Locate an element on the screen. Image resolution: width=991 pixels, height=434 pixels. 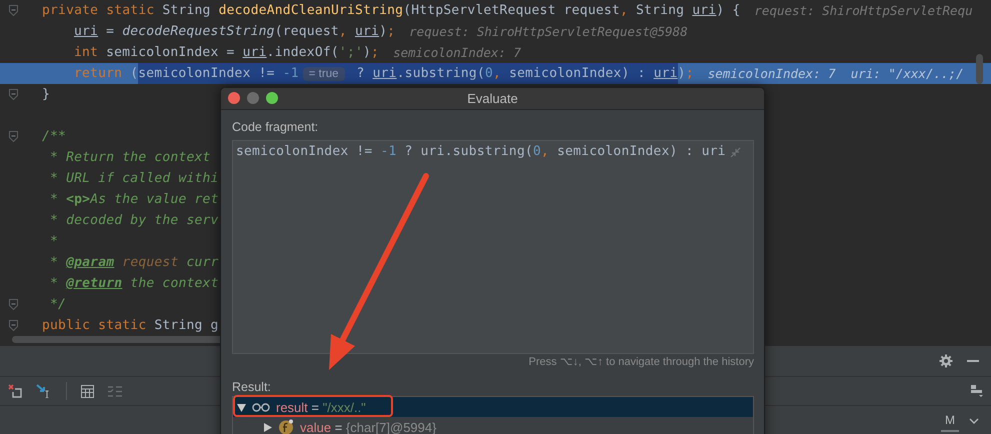
settings-icon is located at coordinates (946, 361).